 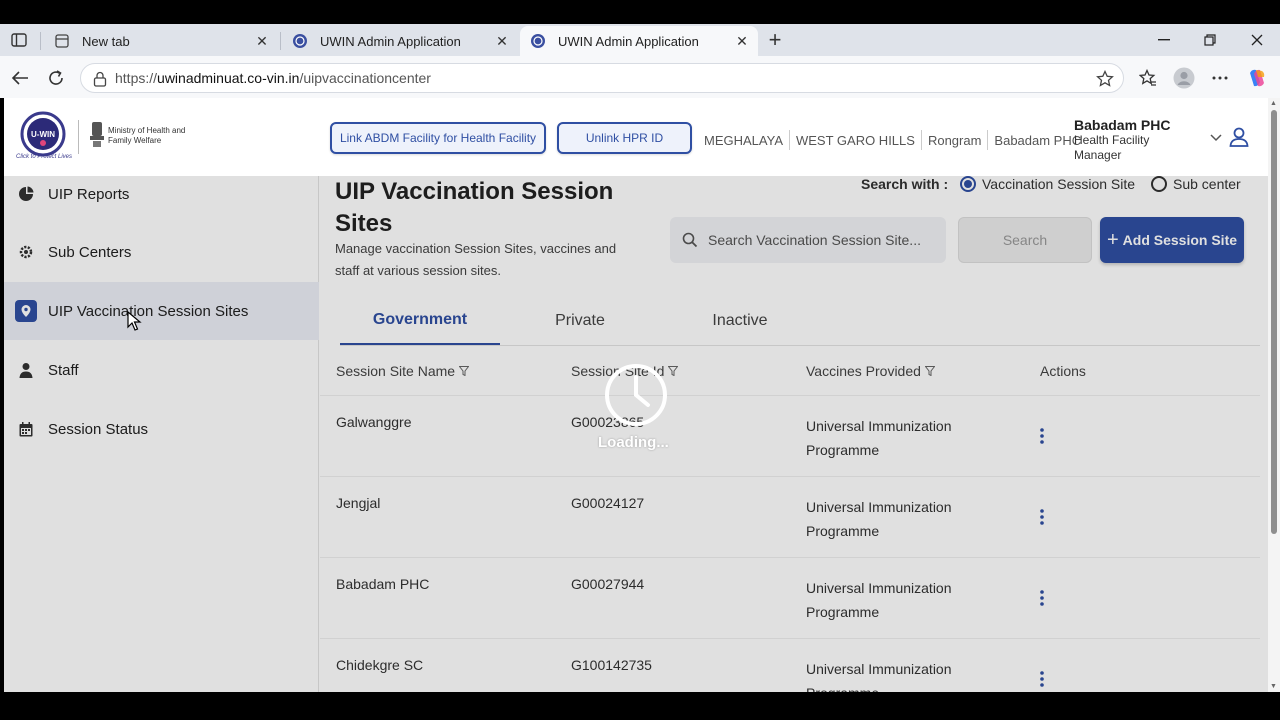 What do you see at coordinates (136, 78) in the screenshot?
I see `url-prefix: https://` at bounding box center [136, 78].